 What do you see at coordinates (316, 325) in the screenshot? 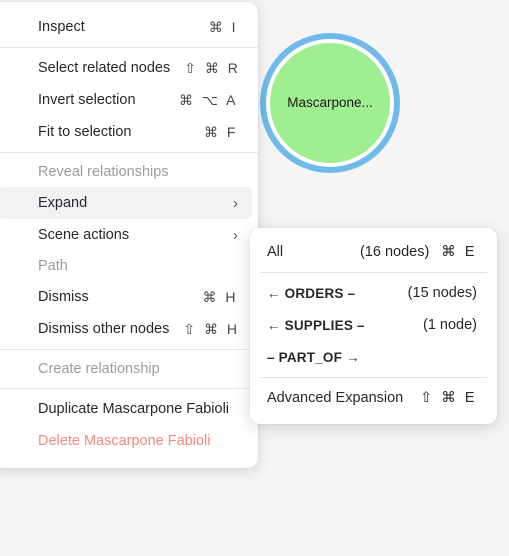
I see `submenu-item-label: ← SUPPLIES –` at bounding box center [316, 325].